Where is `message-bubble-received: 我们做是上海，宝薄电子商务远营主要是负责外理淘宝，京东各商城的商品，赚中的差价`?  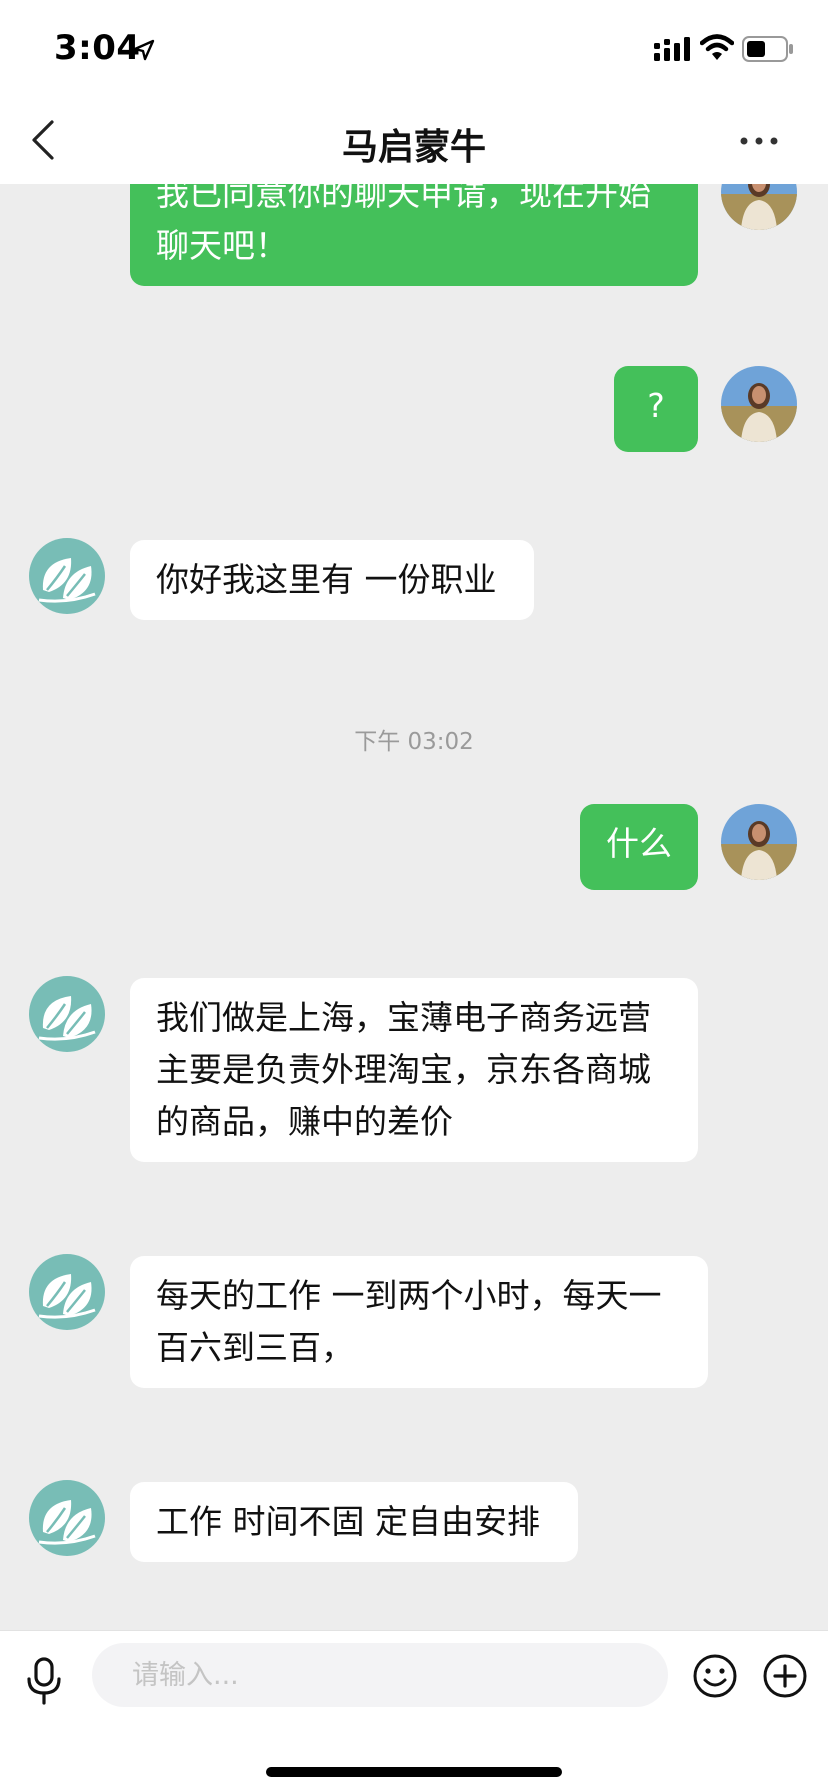 message-bubble-received: 我们做是上海，宝薄电子商务远营主要是负责外理淘宝，京东各商城的商品，赚中的差价 is located at coordinates (414, 1070).